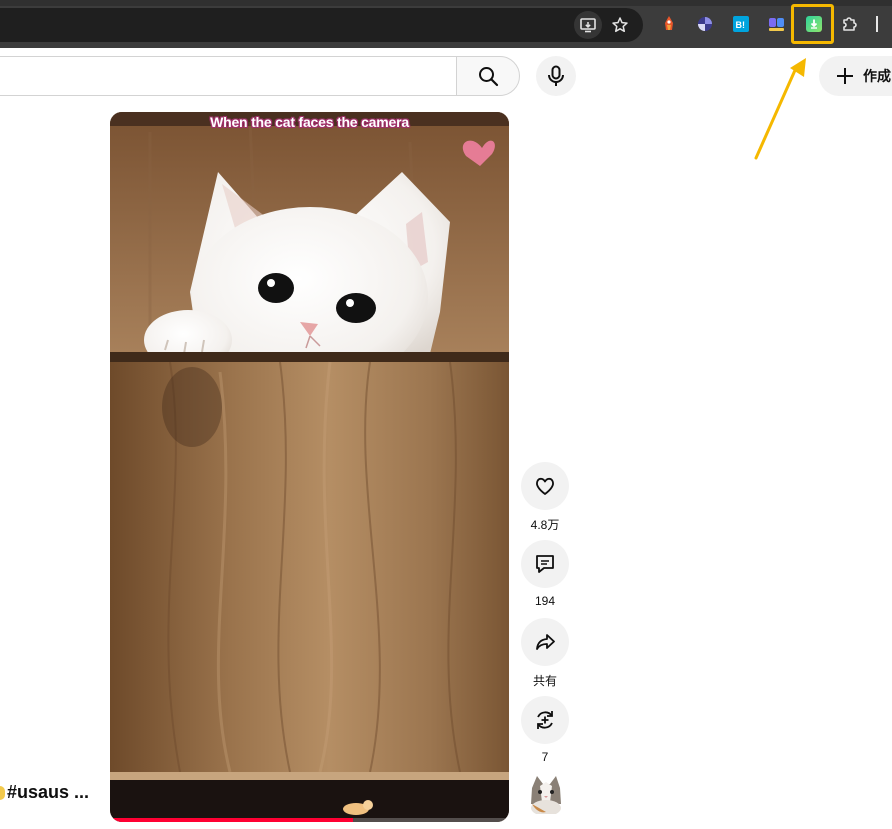 The width and height of the screenshot is (892, 829). What do you see at coordinates (545, 525) in the screenshot?
I see `like-count: 4.8万` at bounding box center [545, 525].